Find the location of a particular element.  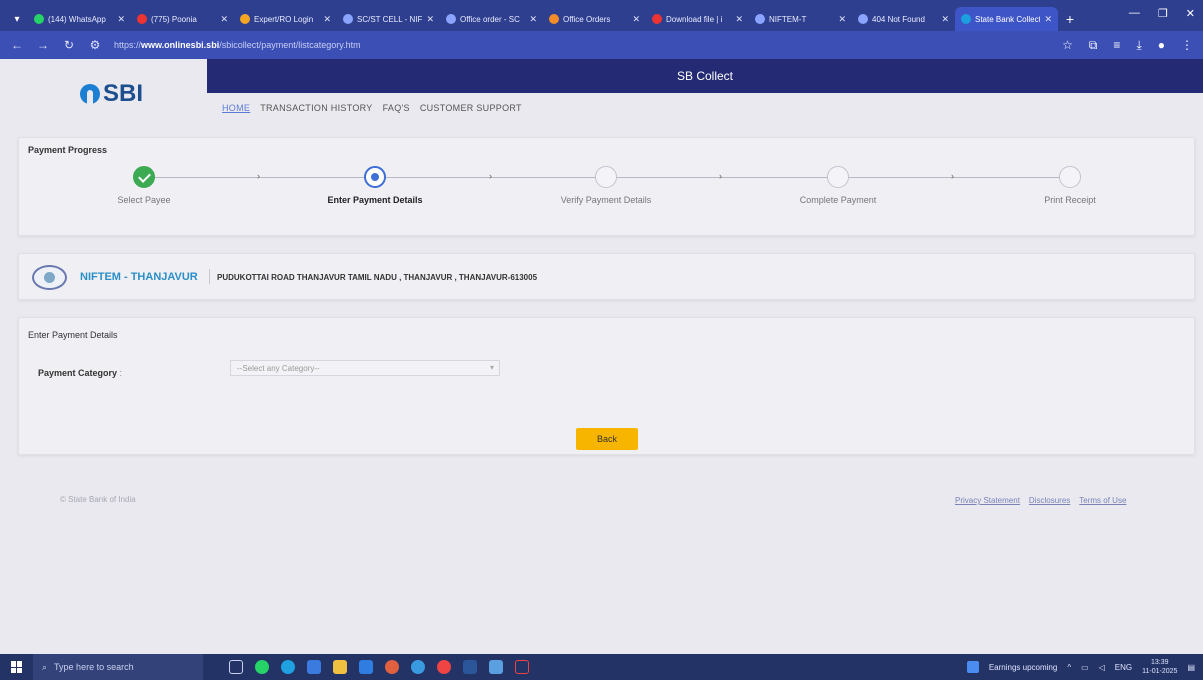

window-controls: — ❐ ✕ is located at coordinates (1162, 13).